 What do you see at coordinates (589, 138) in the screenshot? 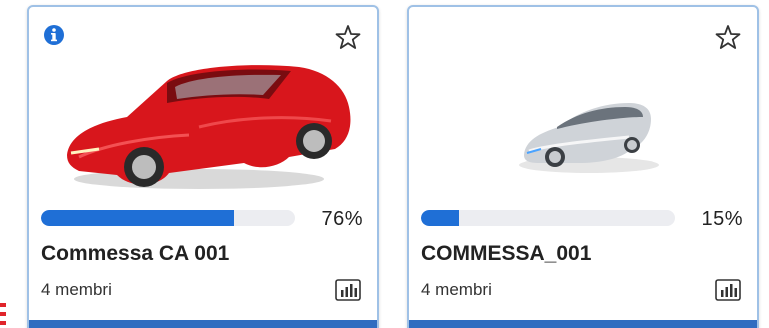
I see `project-image-silver-concept-car` at bounding box center [589, 138].